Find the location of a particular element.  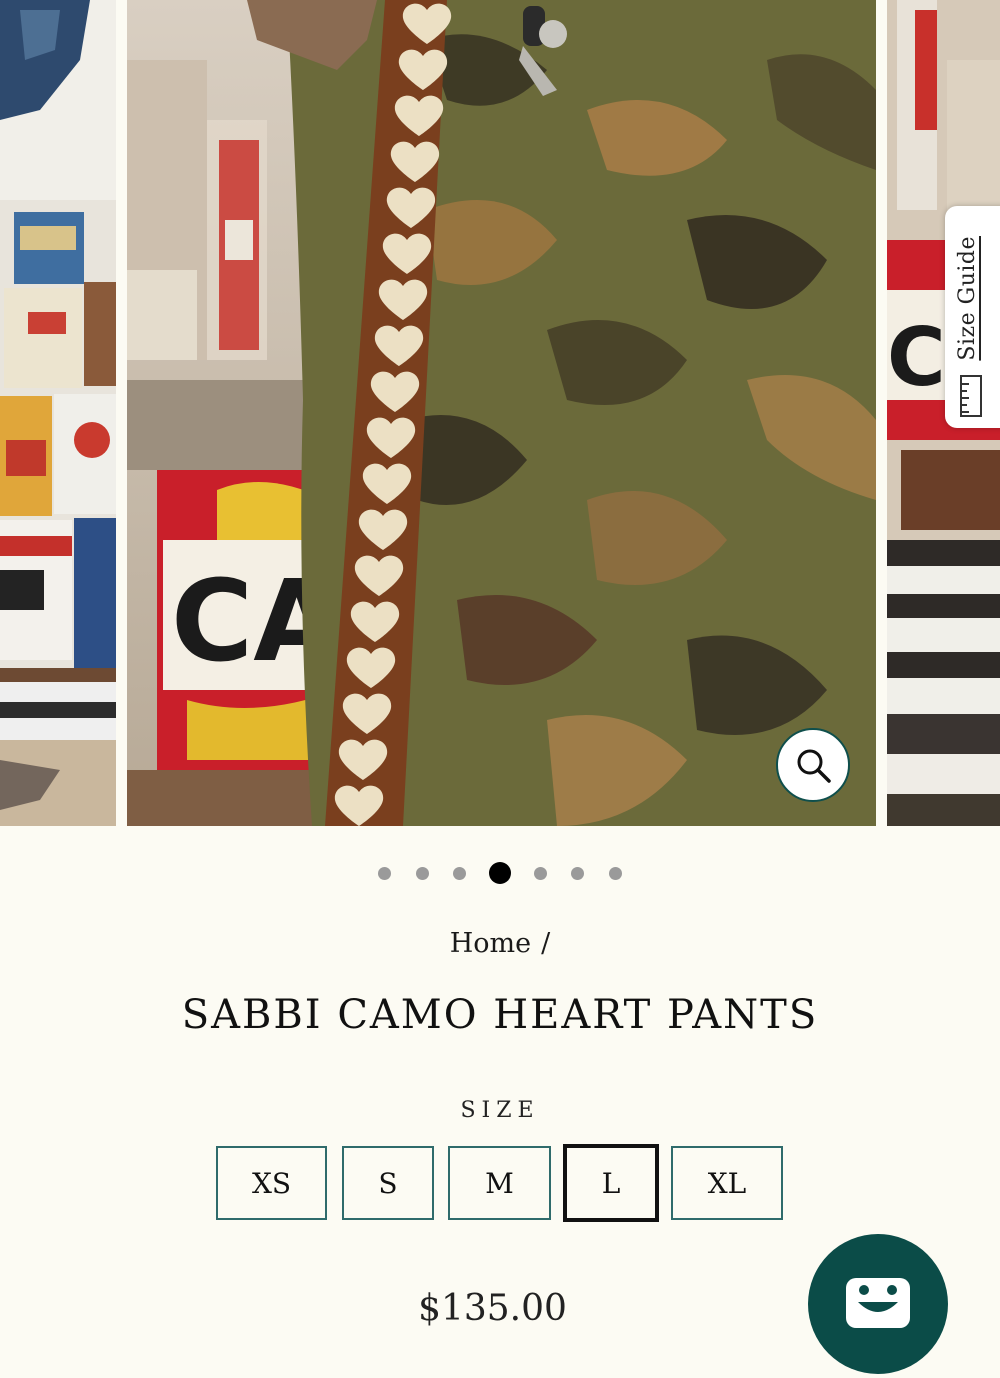

size-option-xl: XL is located at coordinates (727, 1183).